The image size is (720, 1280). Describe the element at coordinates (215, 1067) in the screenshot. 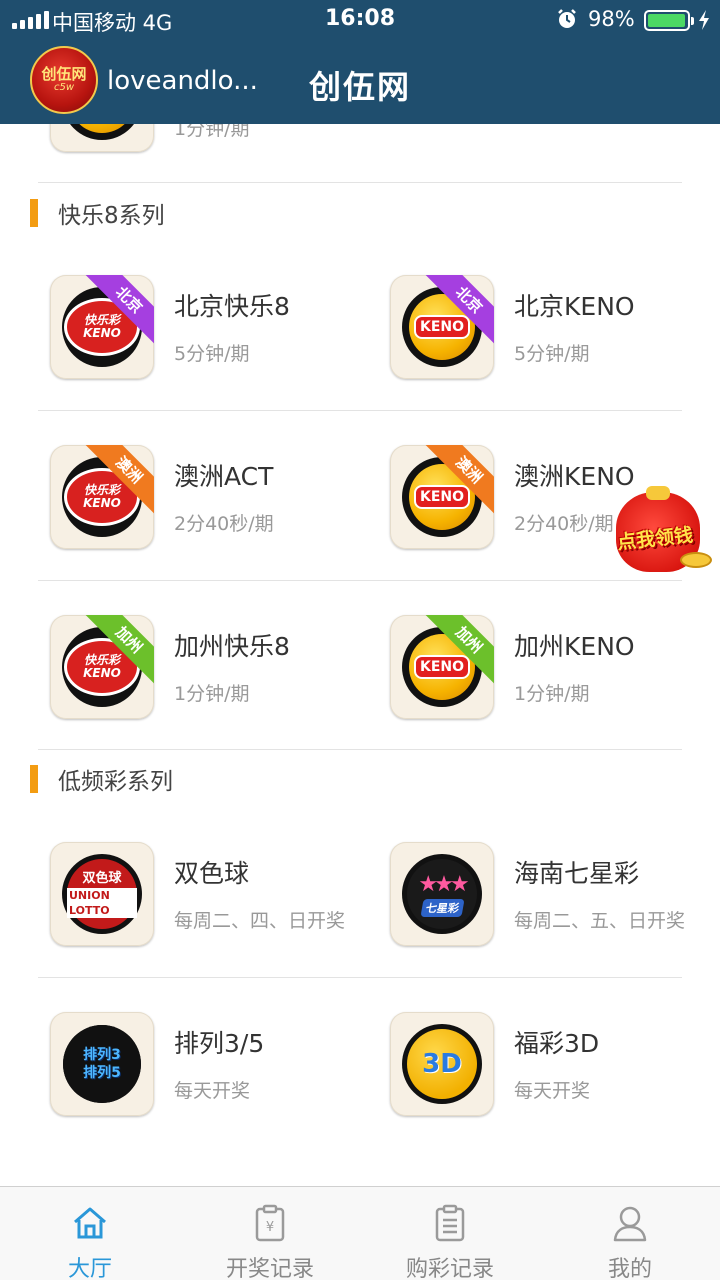

I see `lottery-item: 排列3 排列5 排列3/5 每天开奖` at that location.